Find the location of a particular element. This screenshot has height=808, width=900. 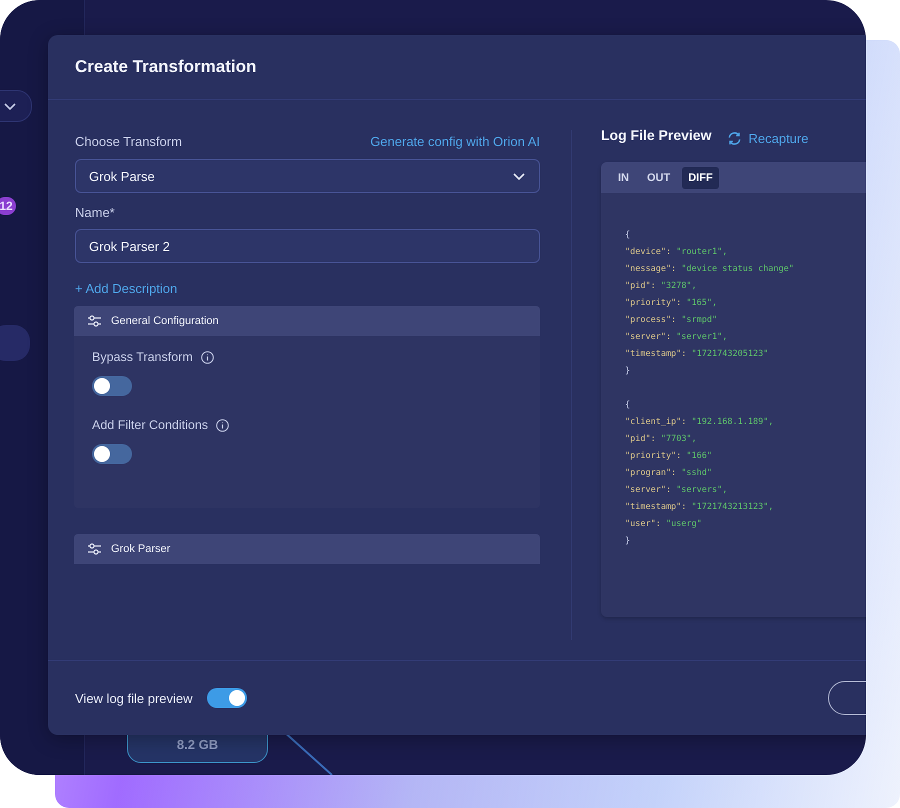

json-value: "servers", is located at coordinates (702, 490).